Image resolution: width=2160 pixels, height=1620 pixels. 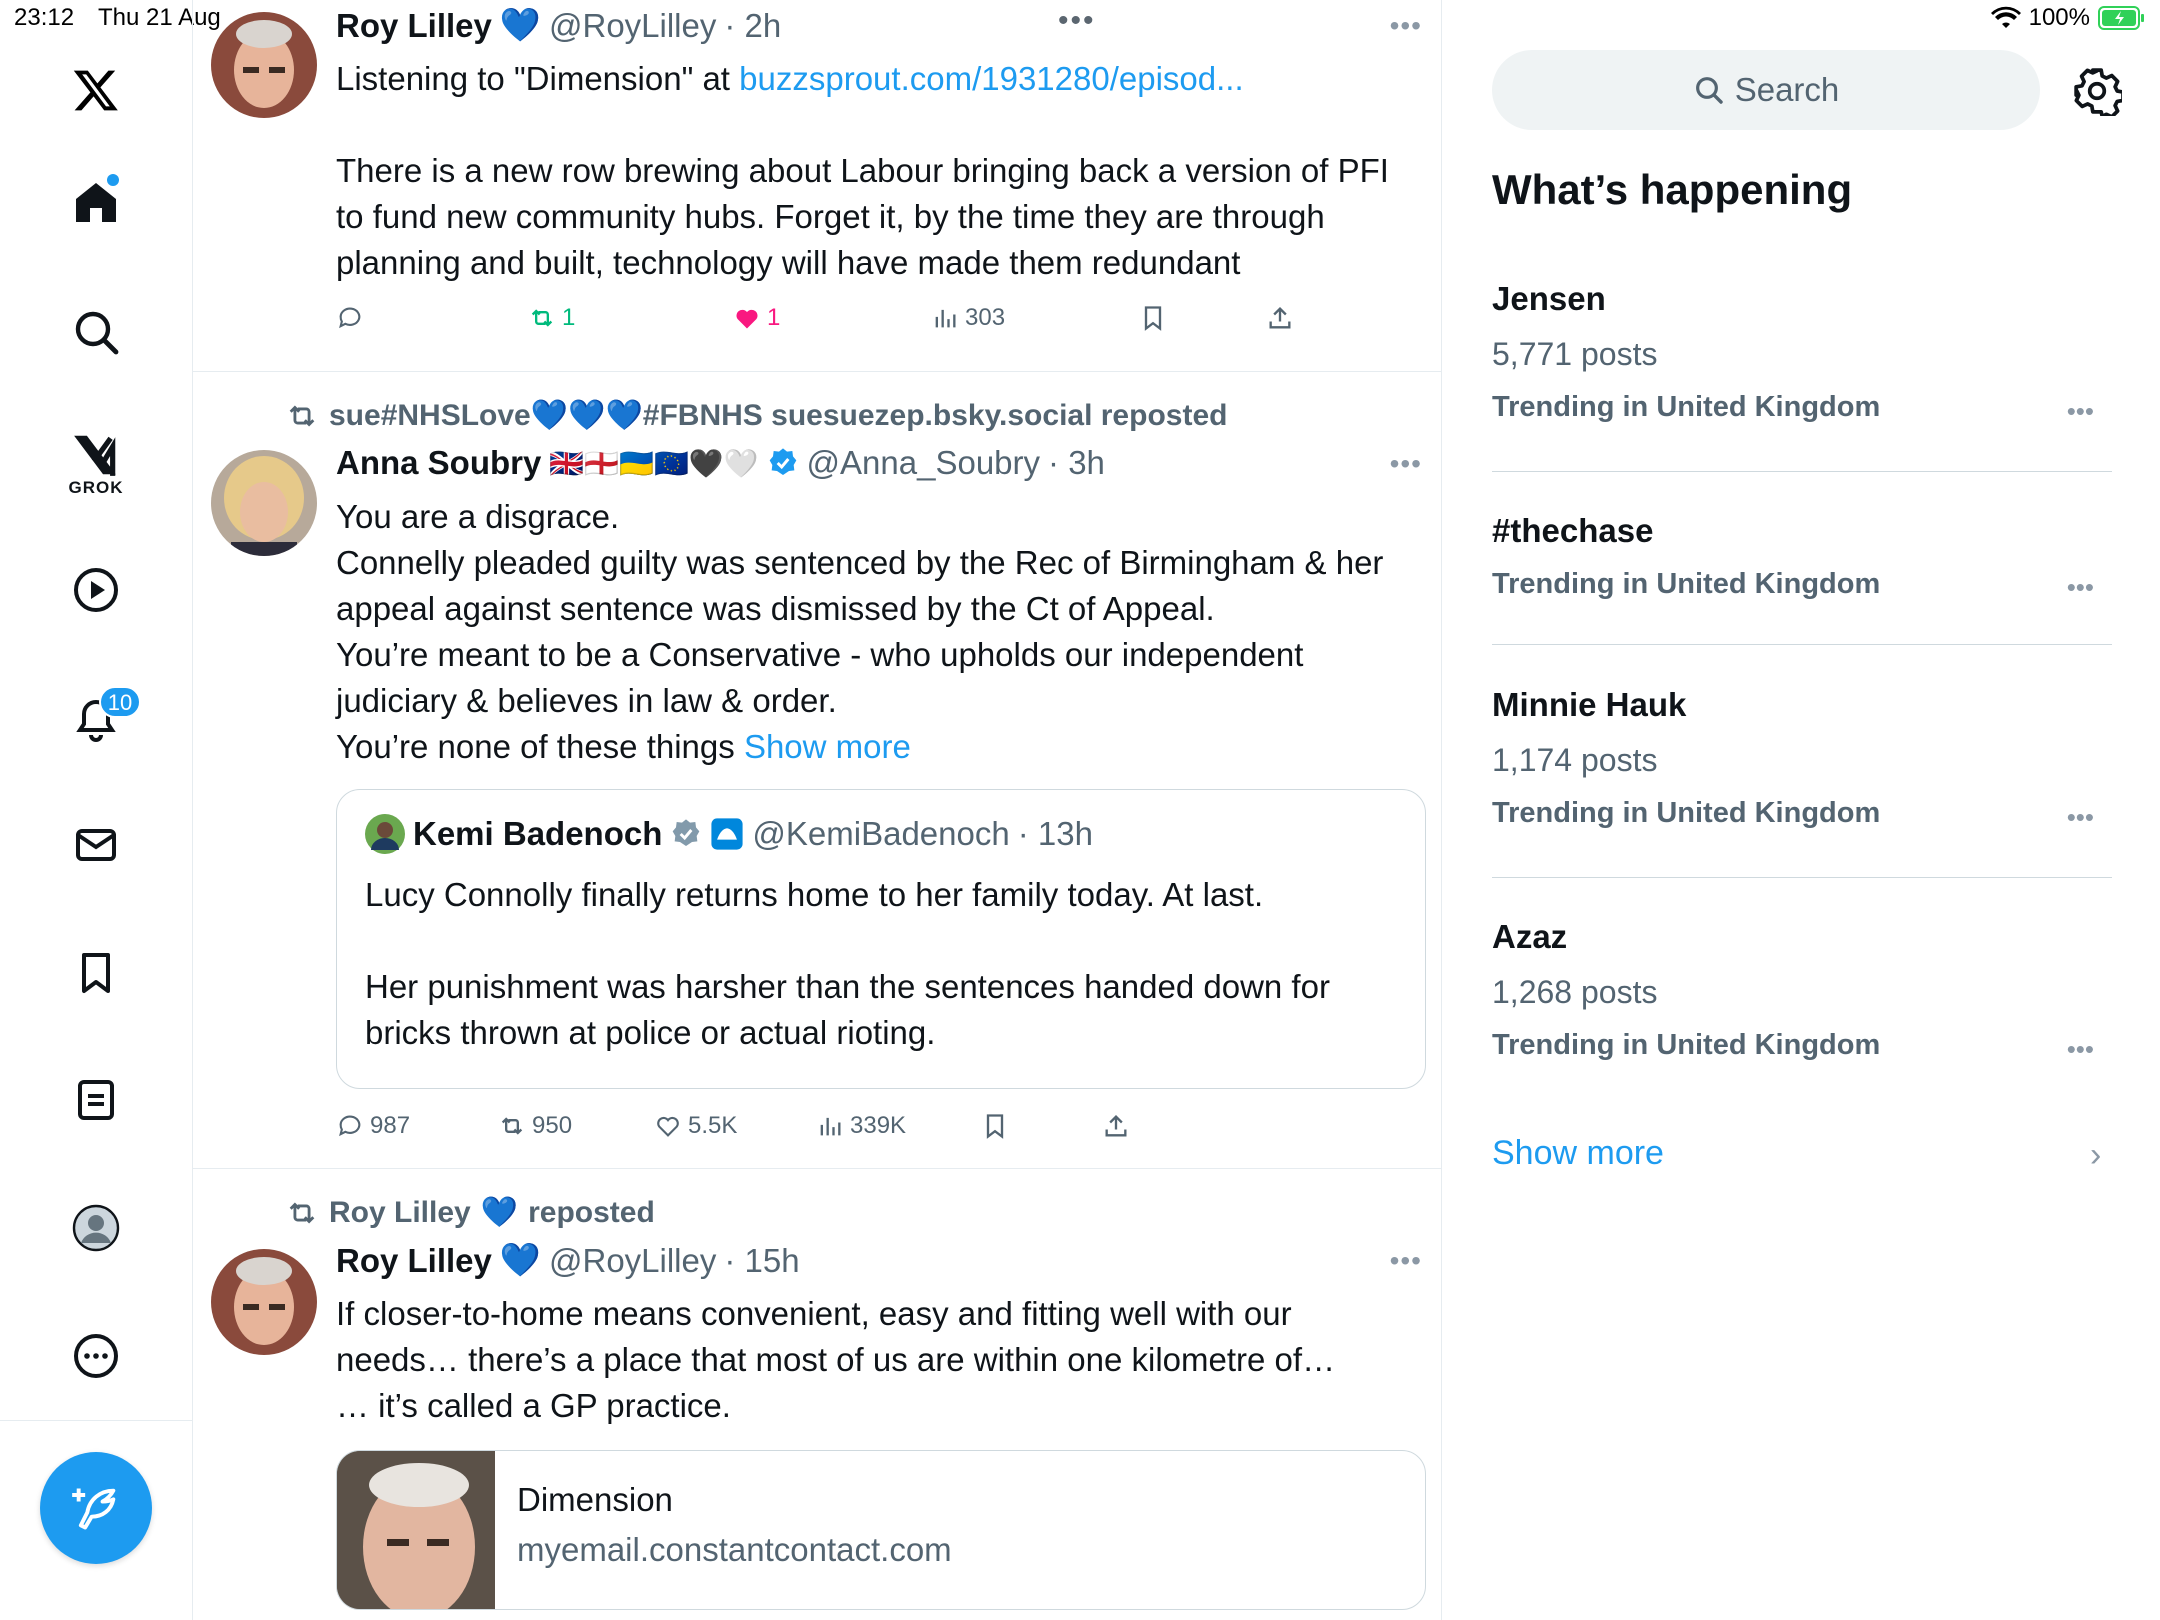 I want to click on x-logo-icon, so click(x=96, y=90).